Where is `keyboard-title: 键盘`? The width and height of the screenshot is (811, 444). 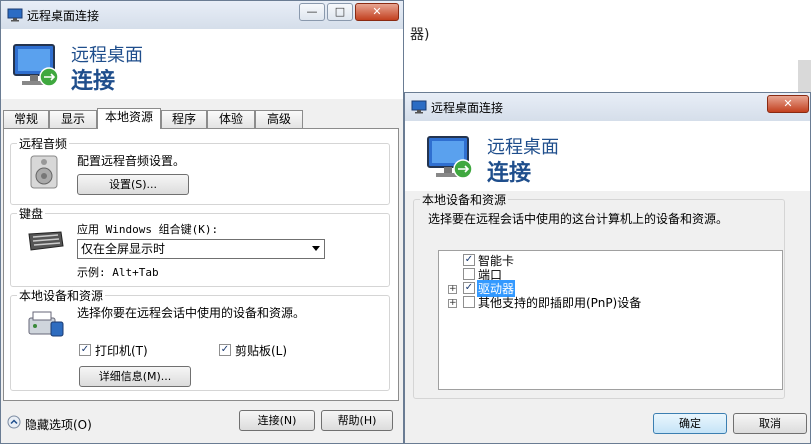
keyboard-title: 键盘 is located at coordinates (31, 213).